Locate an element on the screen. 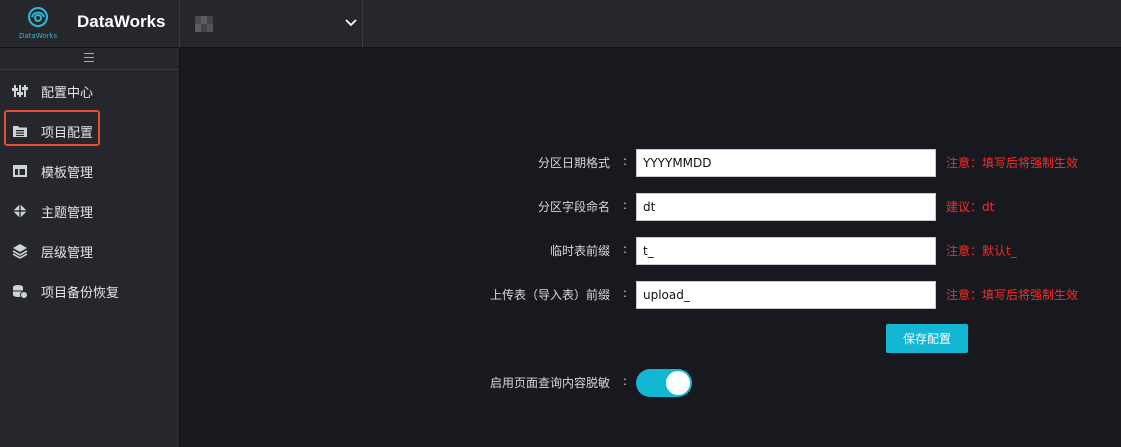 The width and height of the screenshot is (1121, 447). temp-table-prefix-label: 临时表前缀 is located at coordinates (579, 251).